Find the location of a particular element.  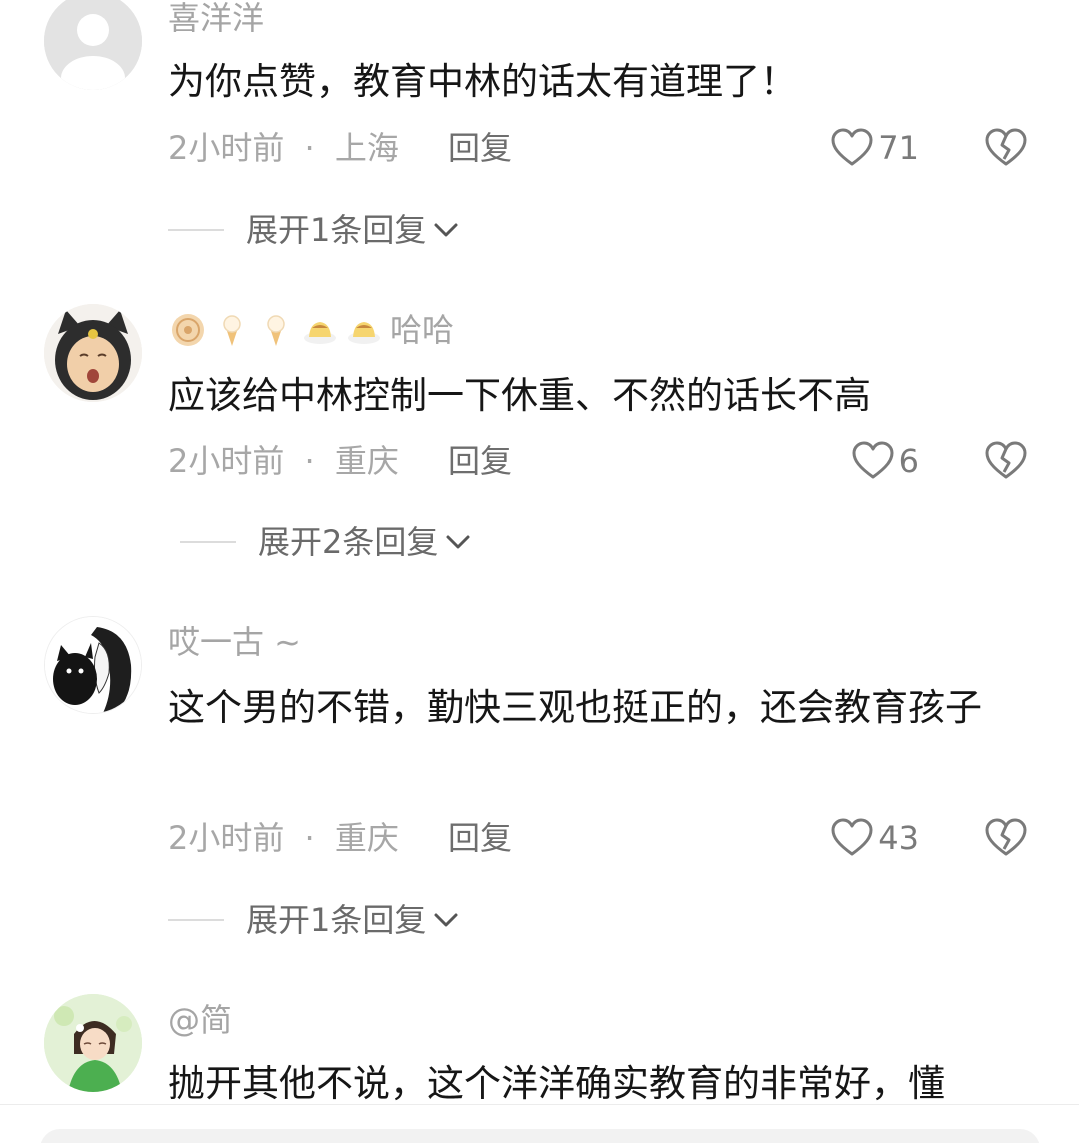

username: 哈哈 is located at coordinates (311, 330).